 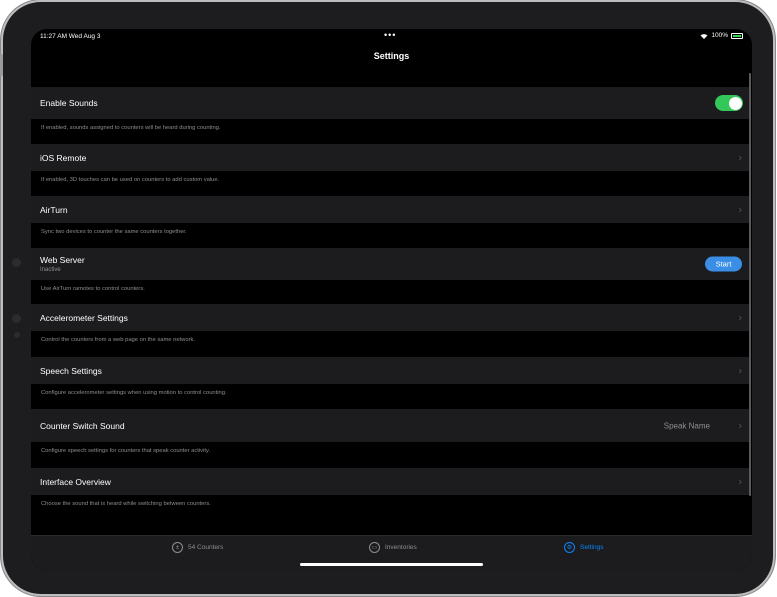 I want to click on start-server-button: Start, so click(x=723, y=264).